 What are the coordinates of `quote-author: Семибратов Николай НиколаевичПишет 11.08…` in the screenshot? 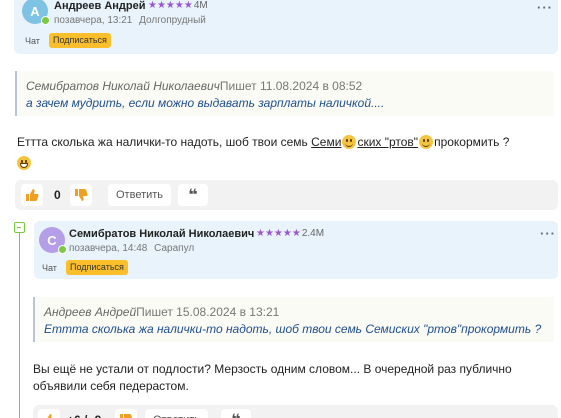 It's located at (194, 86).